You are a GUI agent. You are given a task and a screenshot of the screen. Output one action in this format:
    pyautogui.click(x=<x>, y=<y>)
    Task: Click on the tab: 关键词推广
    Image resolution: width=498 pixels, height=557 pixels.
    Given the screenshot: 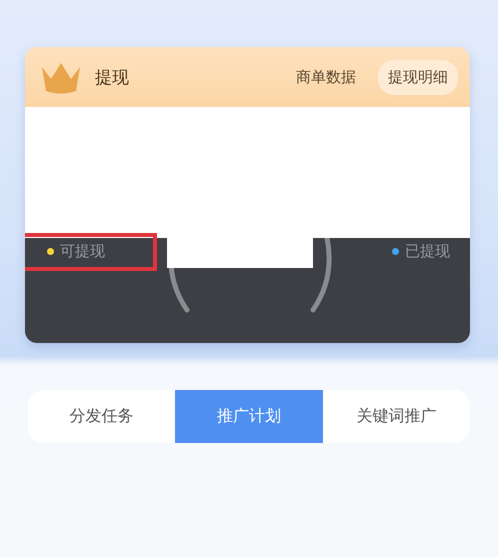 What is the action you would take?
    pyautogui.click(x=396, y=416)
    